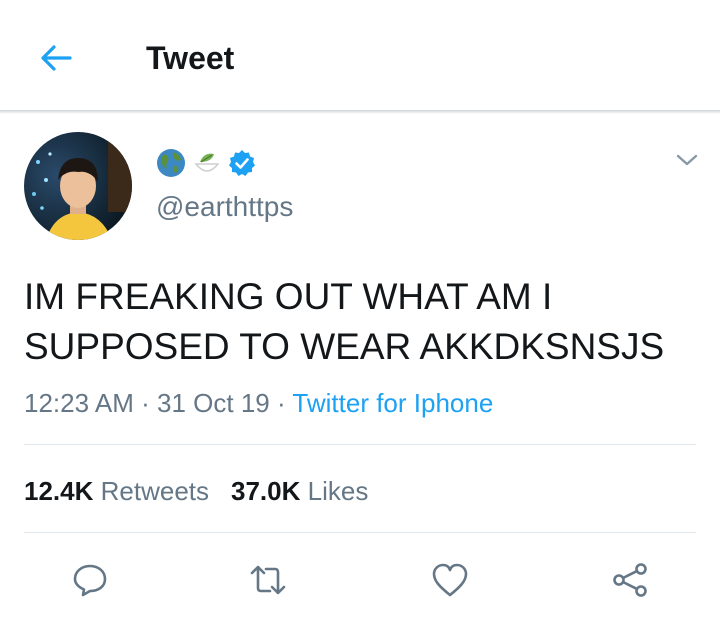  What do you see at coordinates (90, 580) in the screenshot?
I see `reply-icon` at bounding box center [90, 580].